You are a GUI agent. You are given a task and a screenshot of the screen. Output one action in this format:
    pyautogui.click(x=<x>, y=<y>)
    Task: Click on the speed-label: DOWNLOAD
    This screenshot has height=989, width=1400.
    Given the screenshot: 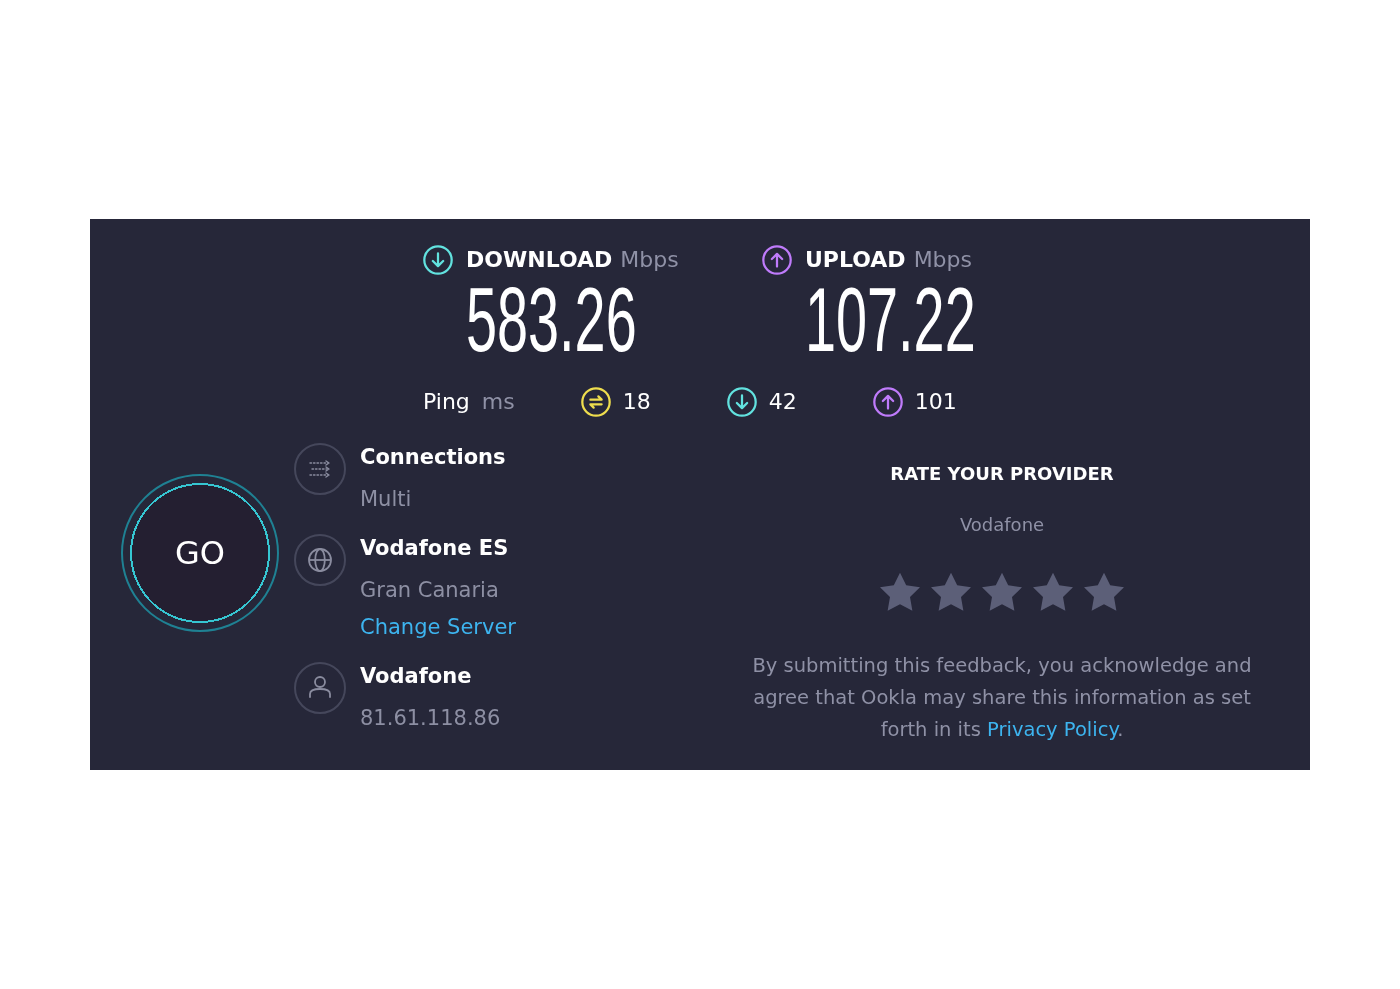 What is the action you would take?
    pyautogui.click(x=539, y=260)
    